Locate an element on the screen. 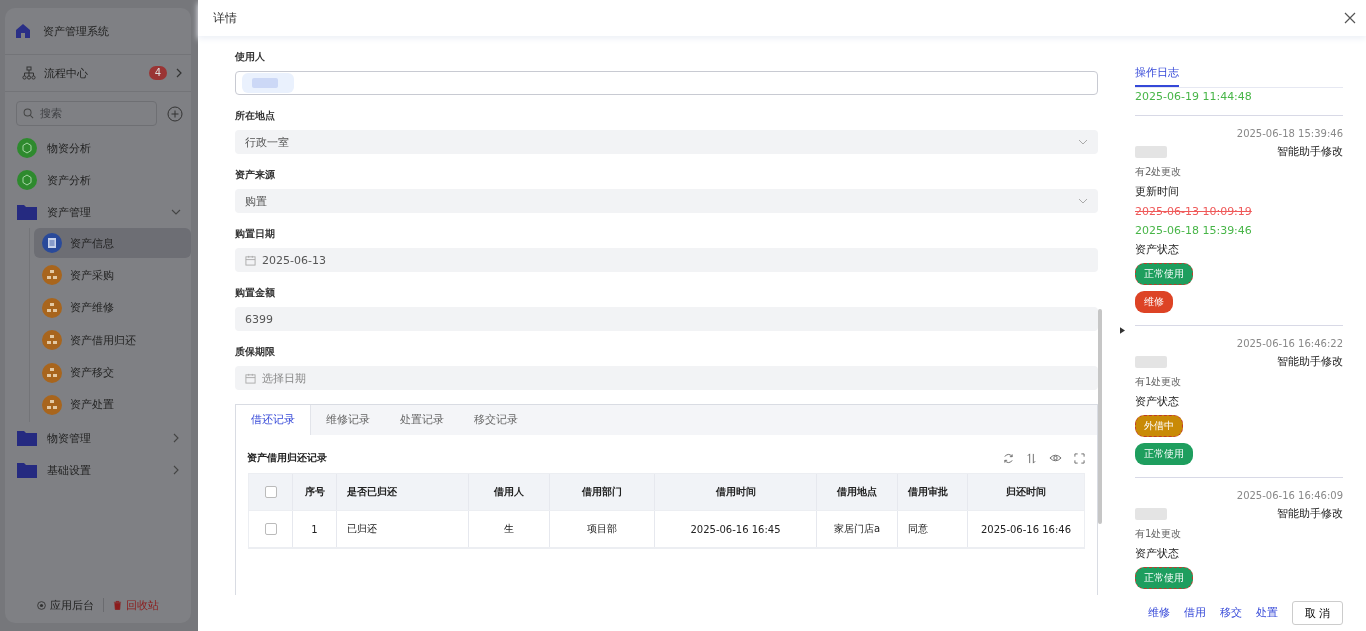 The width and height of the screenshot is (1366, 631). action-link: 借用 is located at coordinates (1194, 613).